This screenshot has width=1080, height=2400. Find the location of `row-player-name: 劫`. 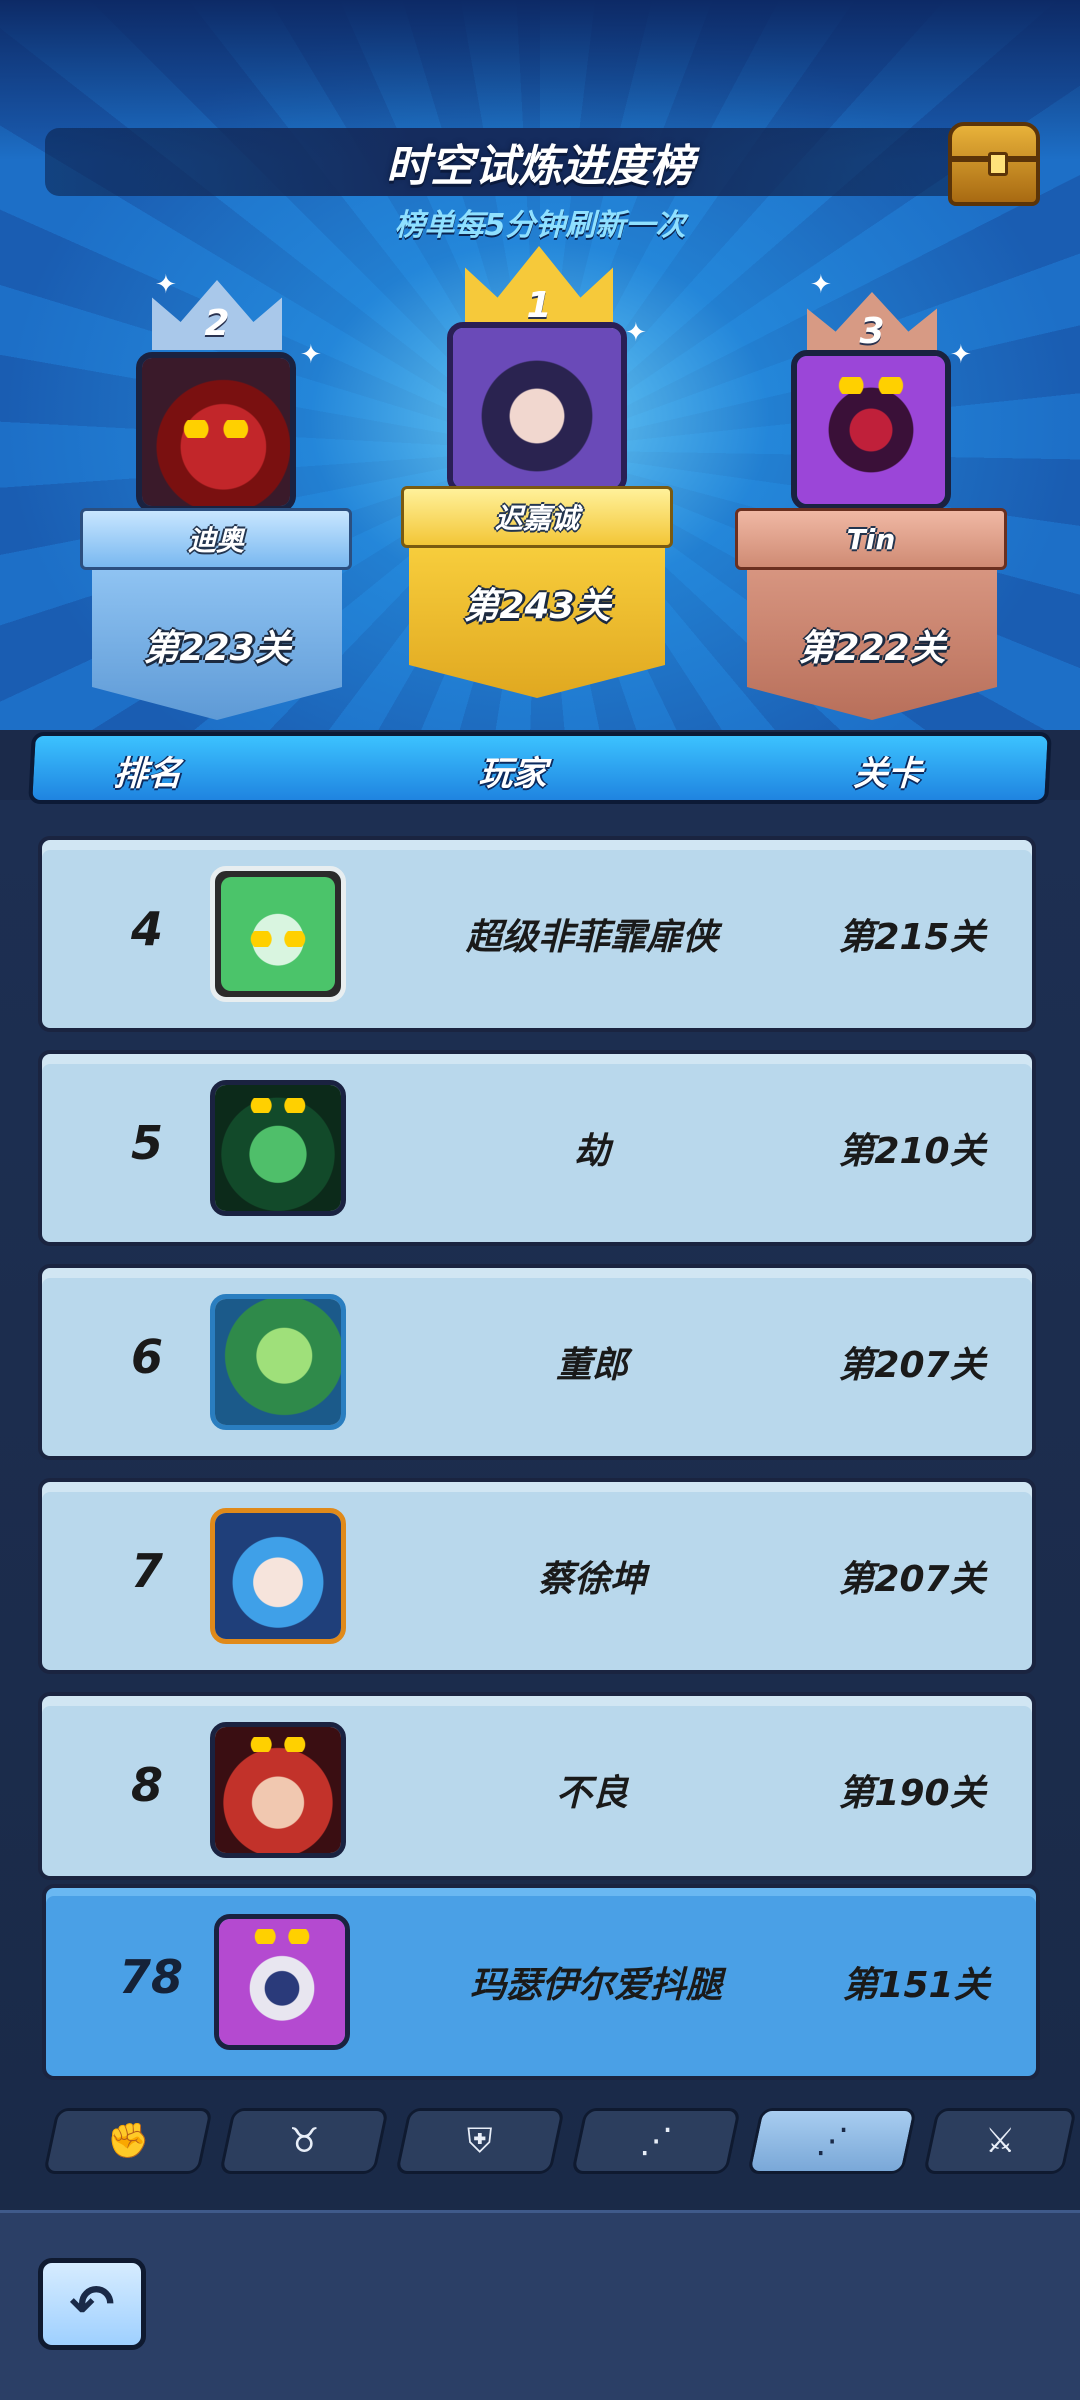

row-player-name: 劫 is located at coordinates (591, 1151).